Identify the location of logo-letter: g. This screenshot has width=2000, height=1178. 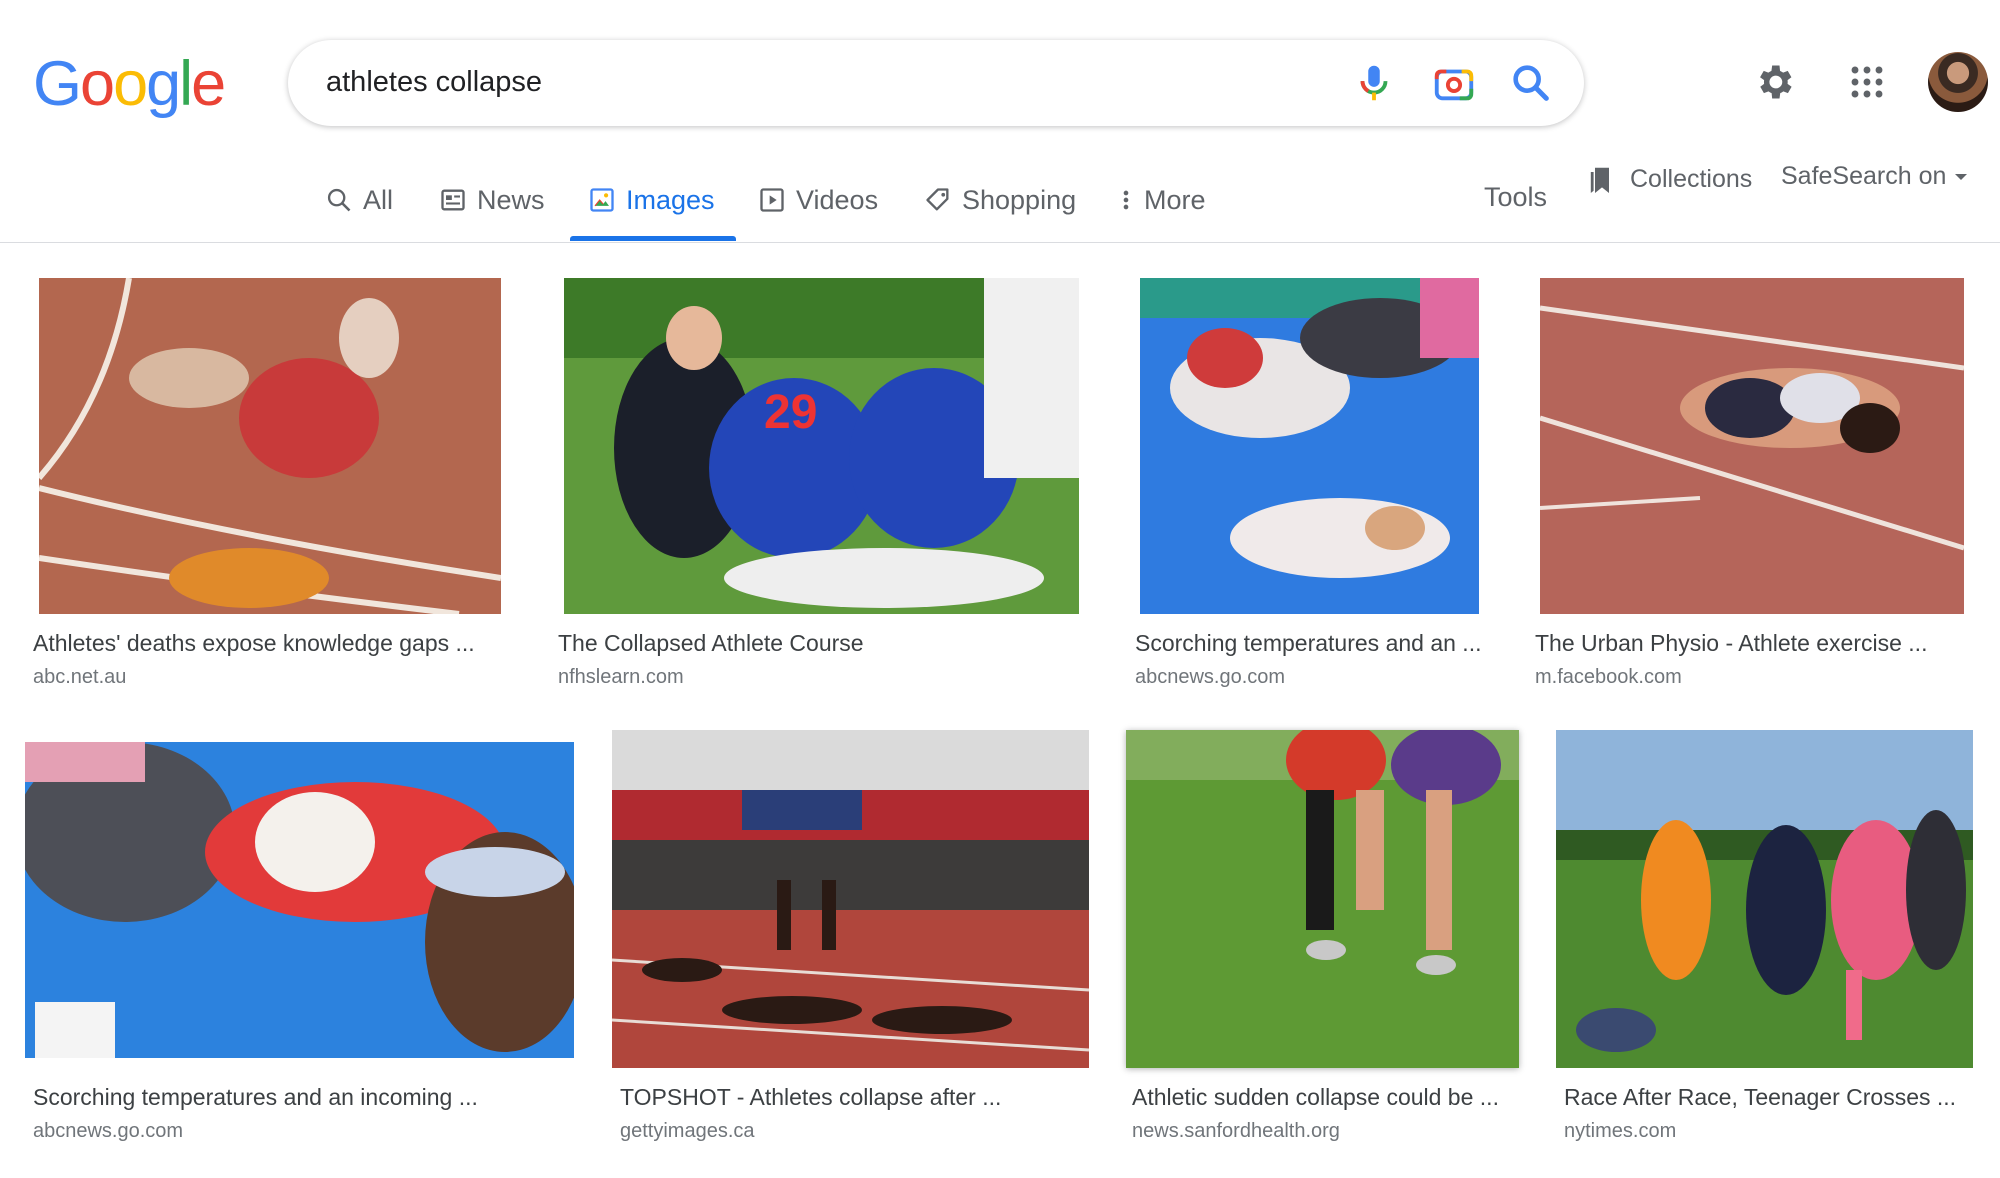
(163, 84).